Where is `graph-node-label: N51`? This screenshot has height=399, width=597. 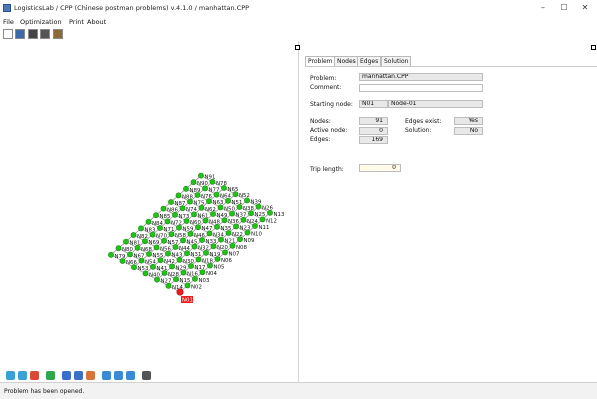
graph-node-label: N51 is located at coordinates (237, 203).